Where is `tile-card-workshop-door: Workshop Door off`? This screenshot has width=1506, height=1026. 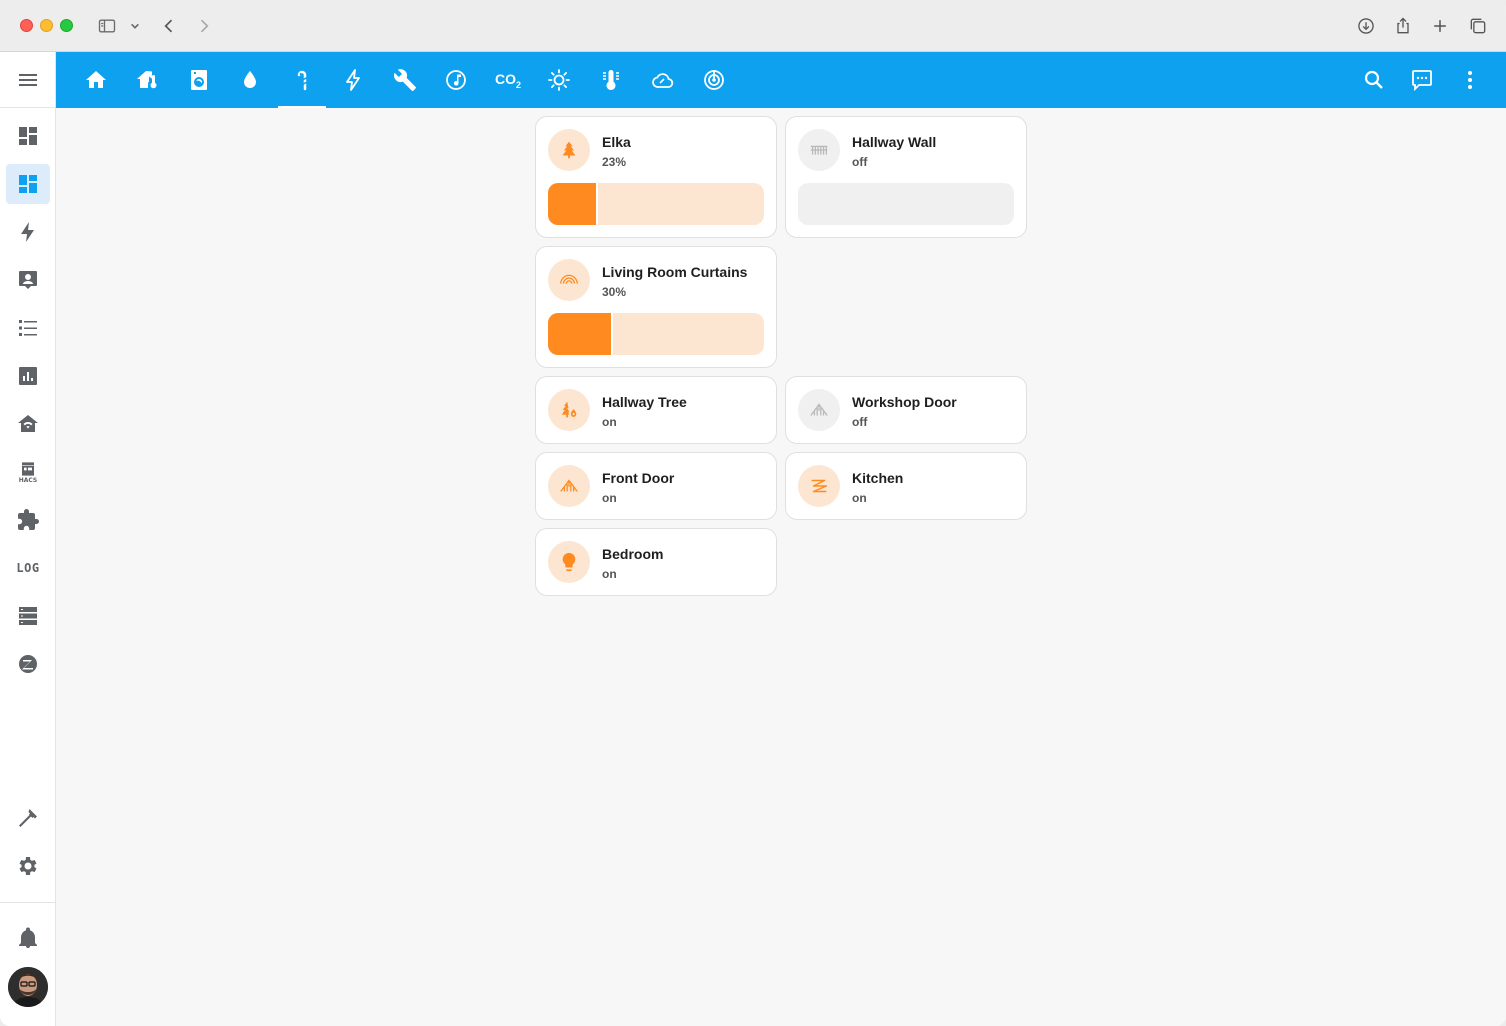
tile-card-workshop-door: Workshop Door off is located at coordinates (906, 410).